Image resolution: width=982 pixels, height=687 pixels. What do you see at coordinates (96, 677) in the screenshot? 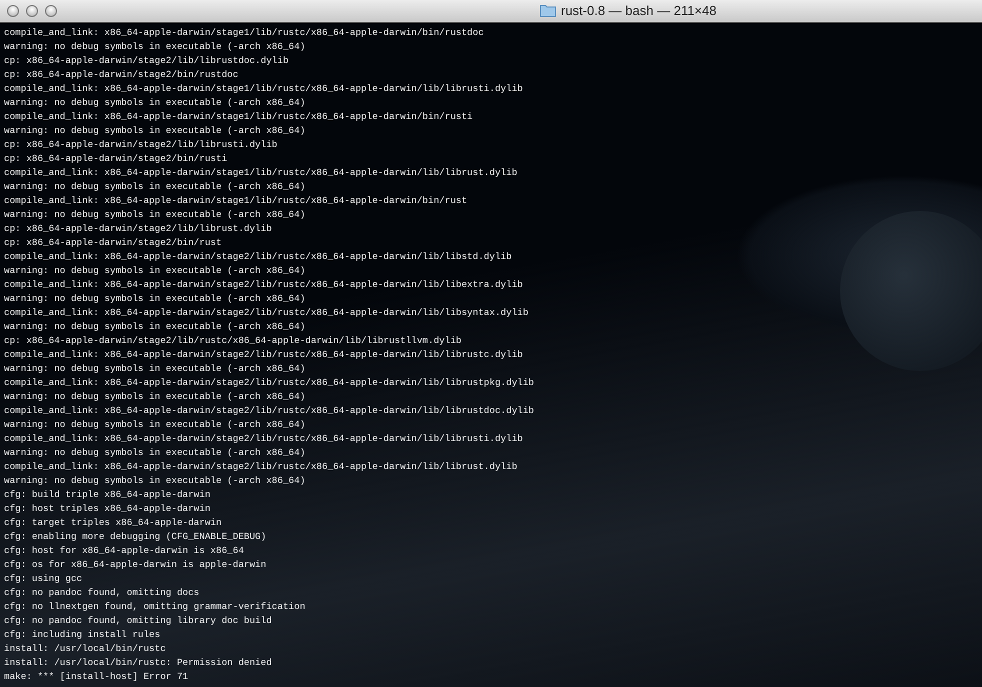
I see `terminal-line: make: *** [install-host] Error 71` at bounding box center [96, 677].